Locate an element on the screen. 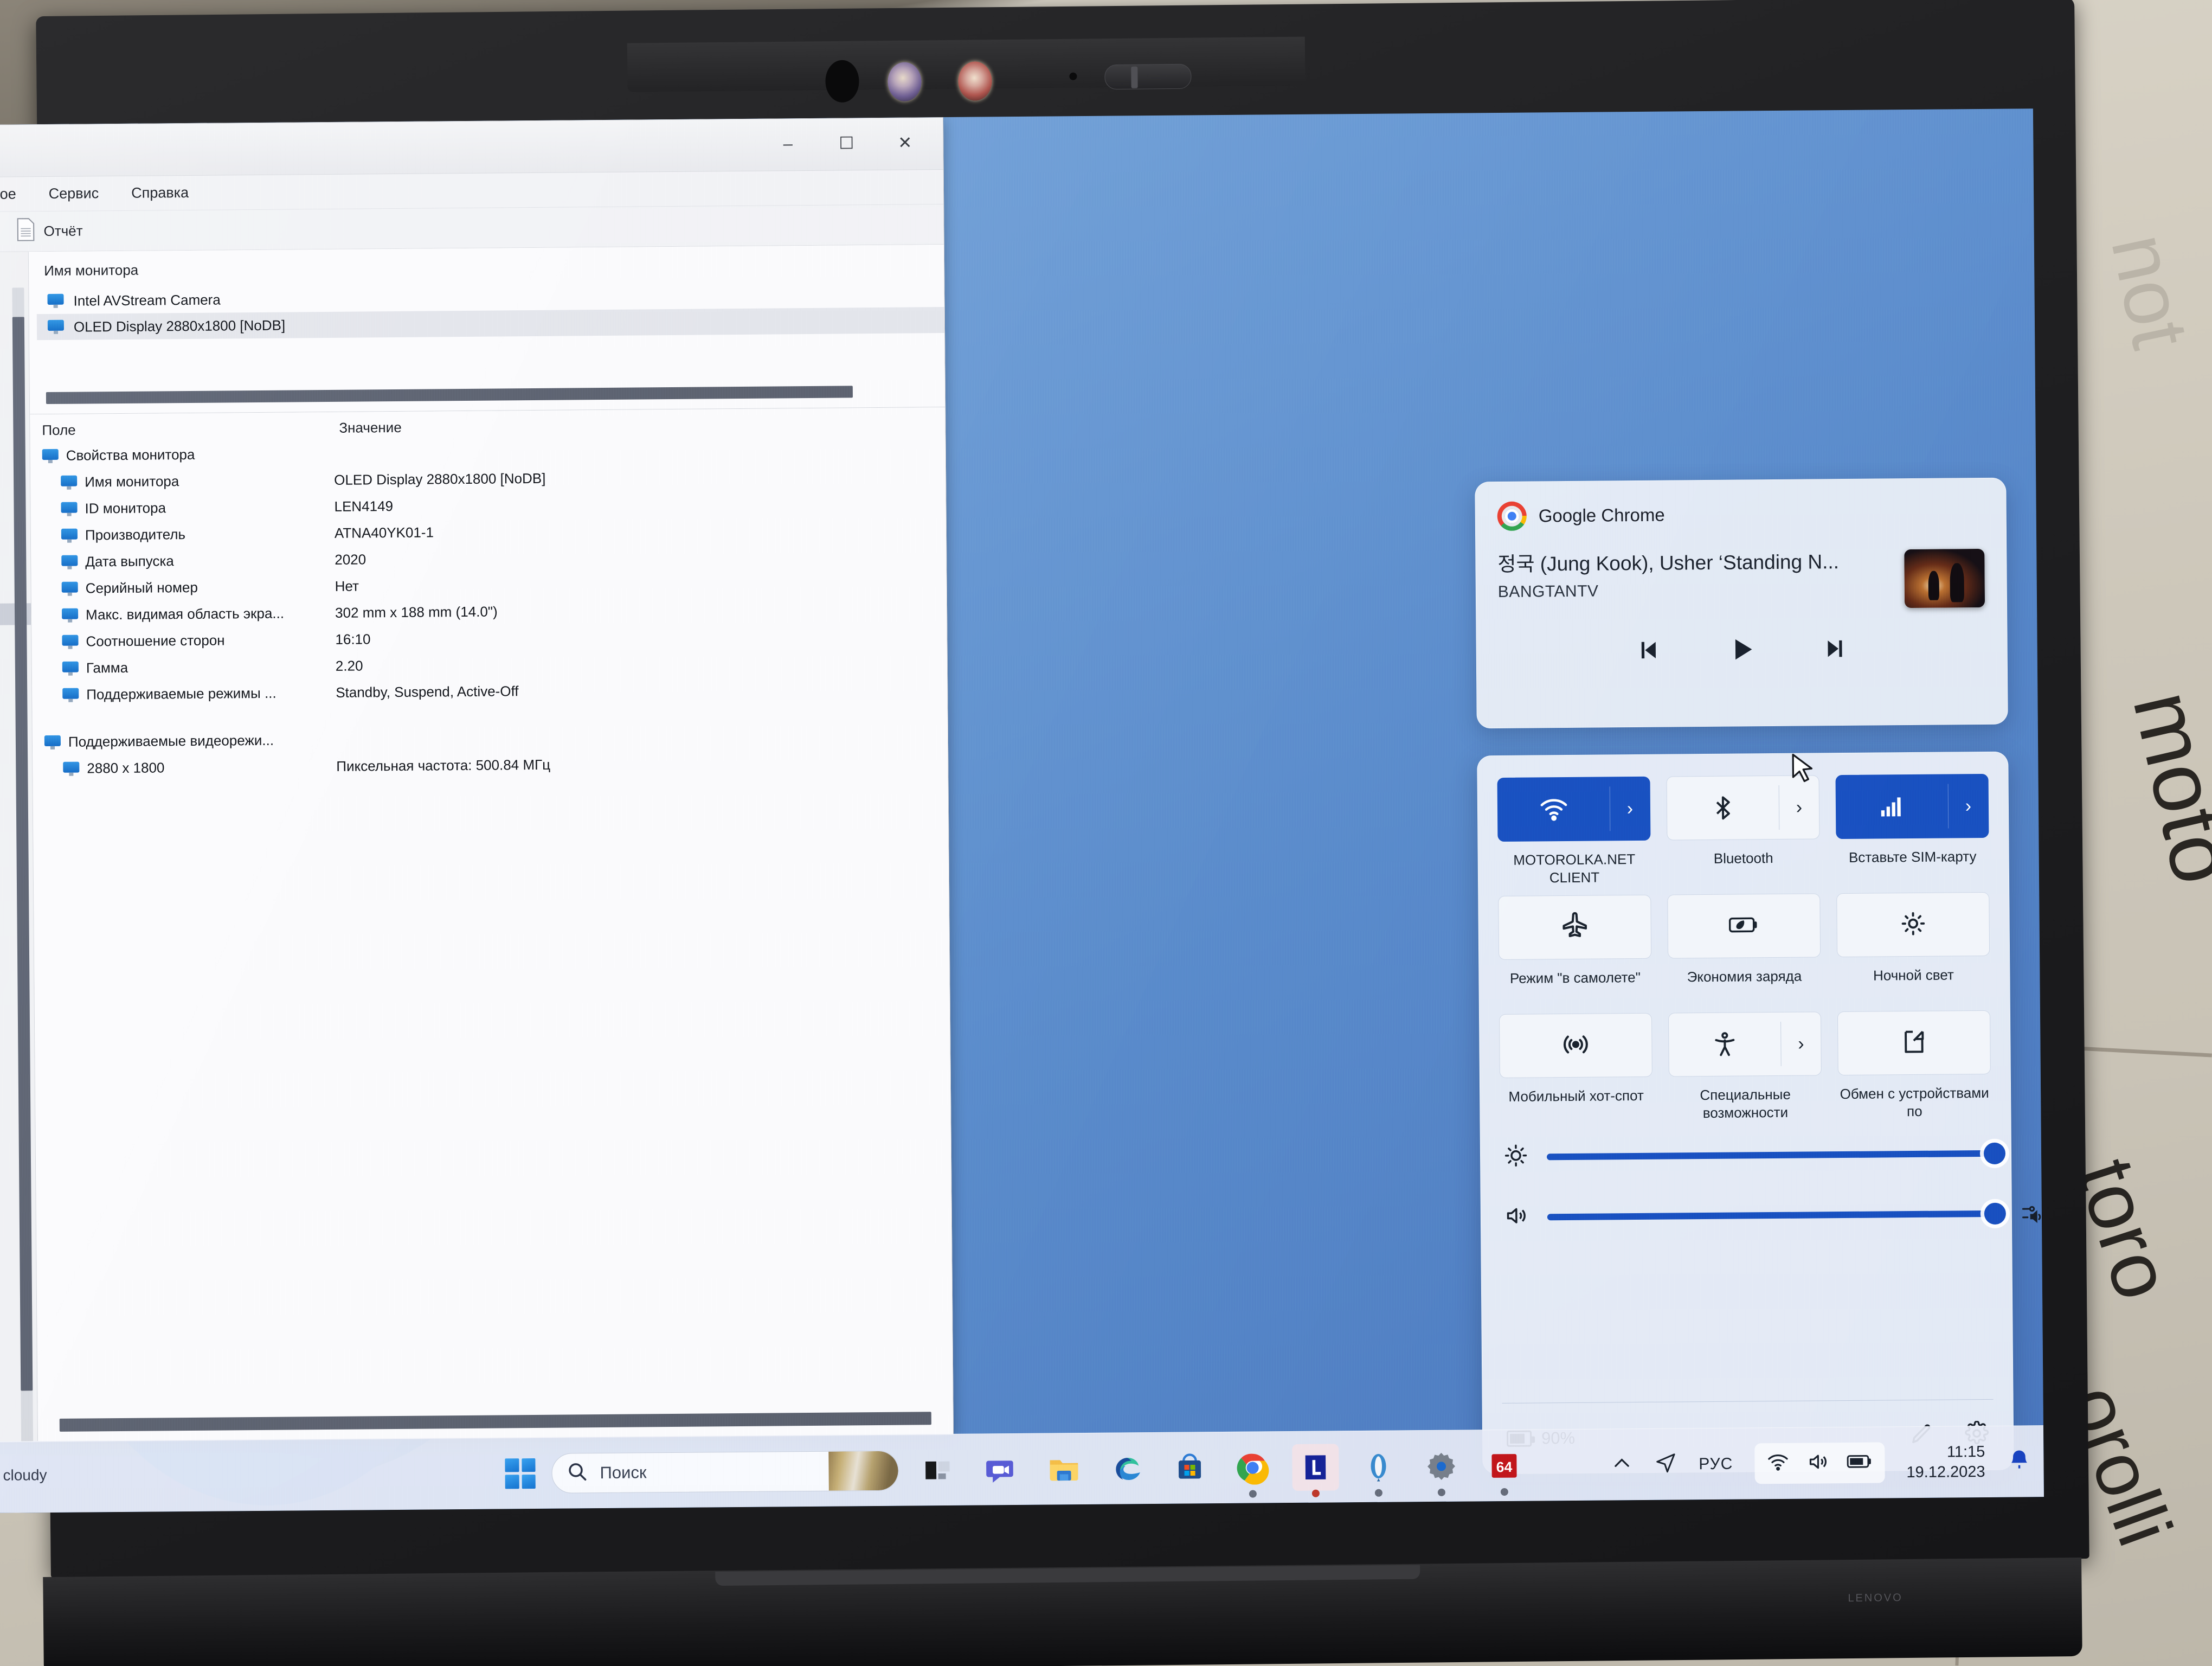 The width and height of the screenshot is (2212, 1666). taskbar-running-indicator-active is located at coordinates (1315, 1493).